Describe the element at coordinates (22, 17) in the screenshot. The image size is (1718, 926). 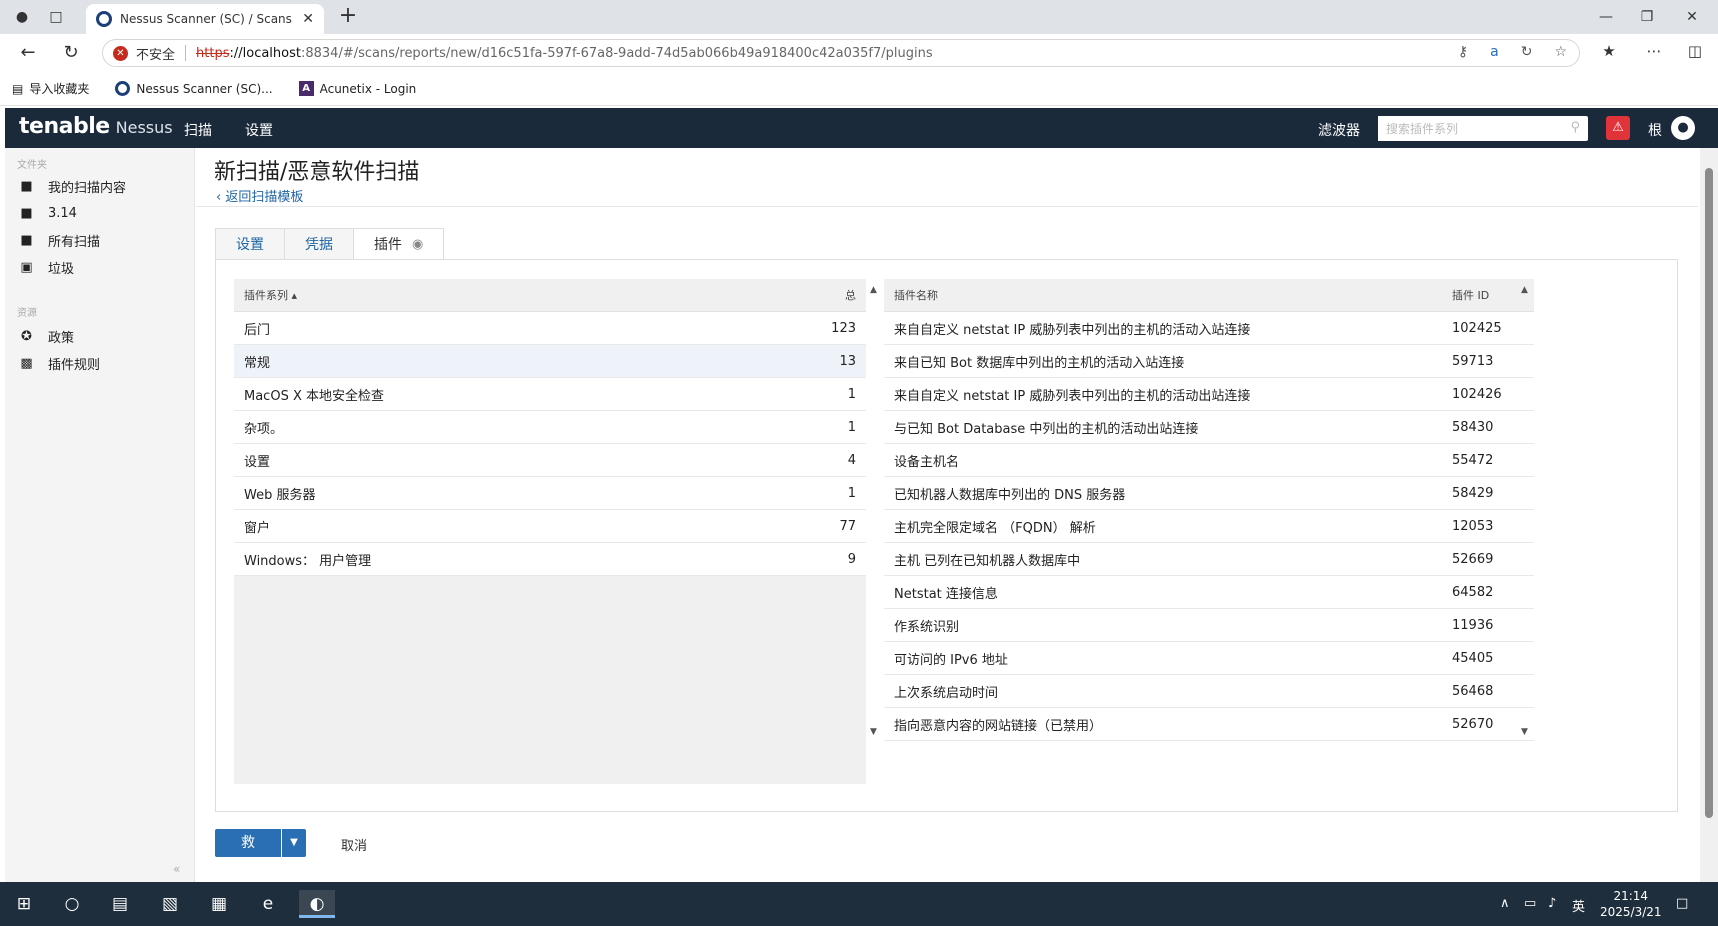
I see `profile-icon: ●` at that location.